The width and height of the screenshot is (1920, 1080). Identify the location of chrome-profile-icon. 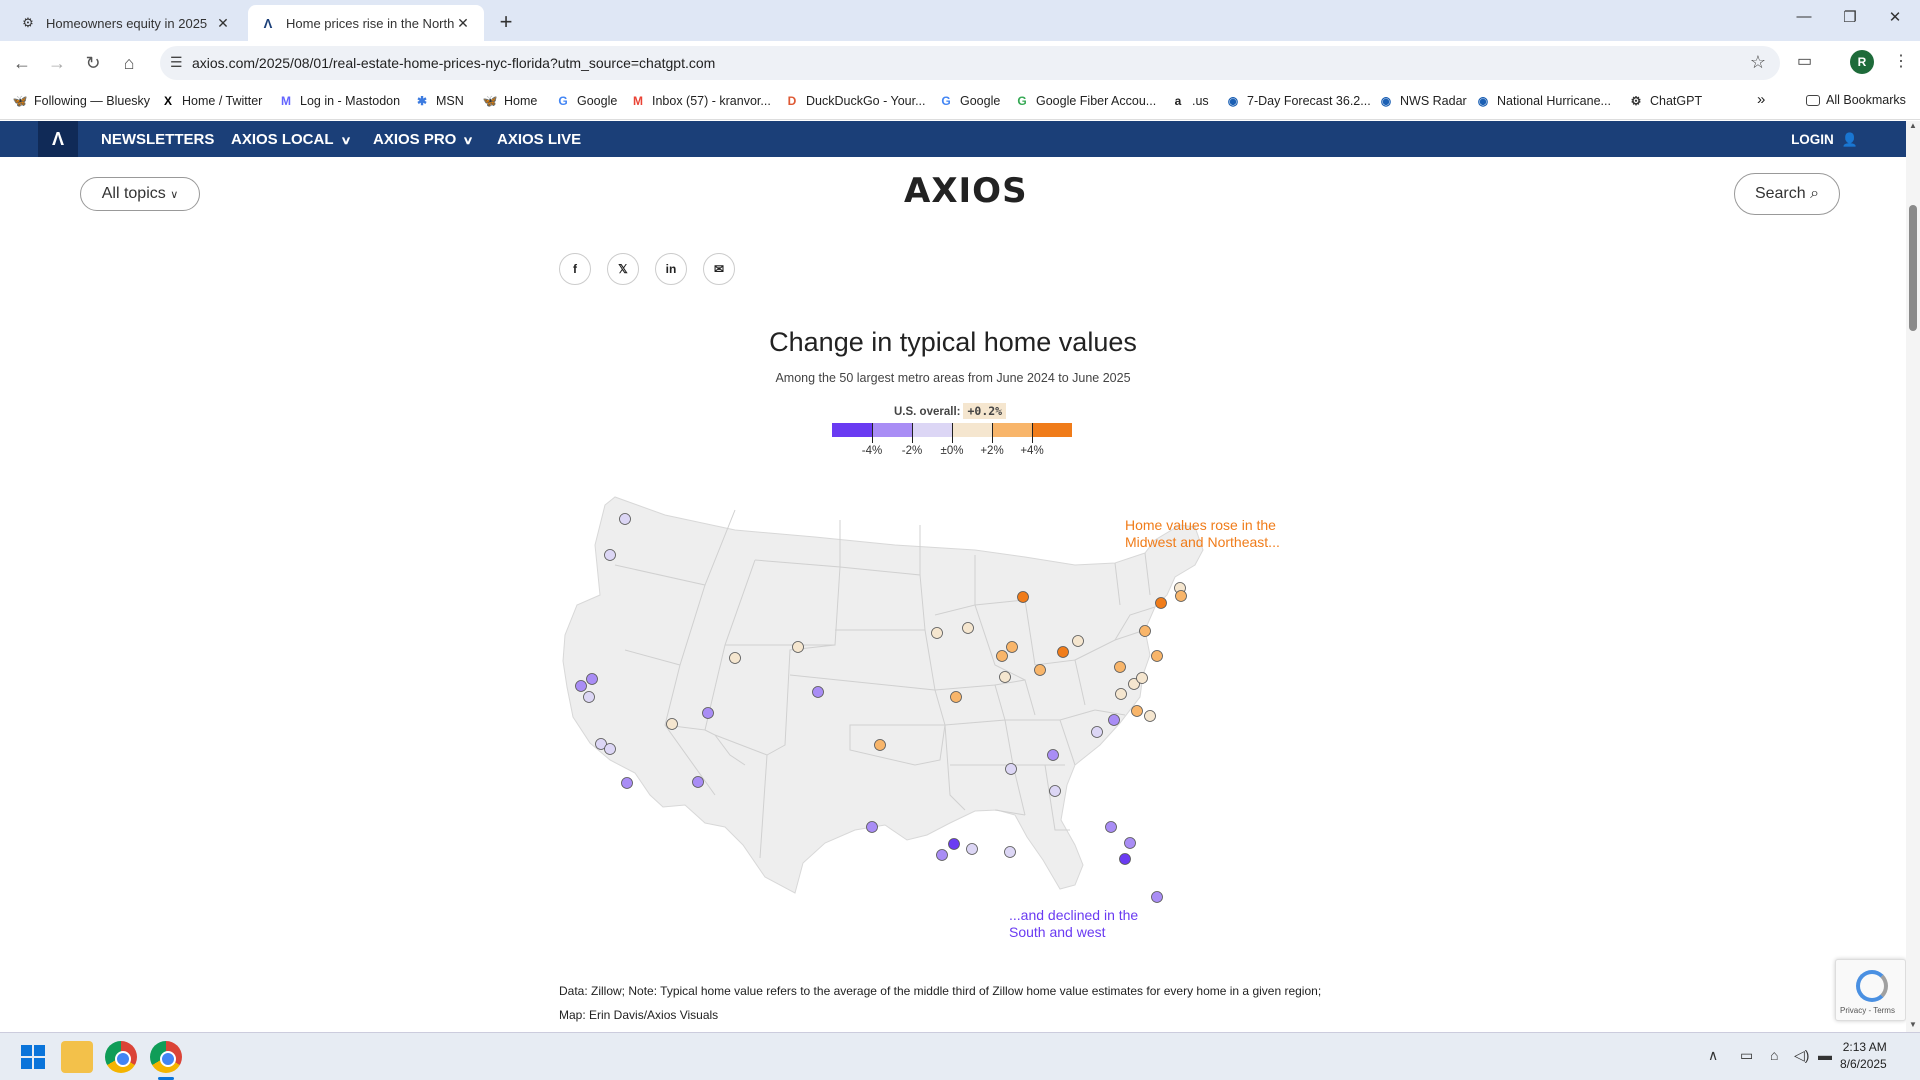
(166, 1057).